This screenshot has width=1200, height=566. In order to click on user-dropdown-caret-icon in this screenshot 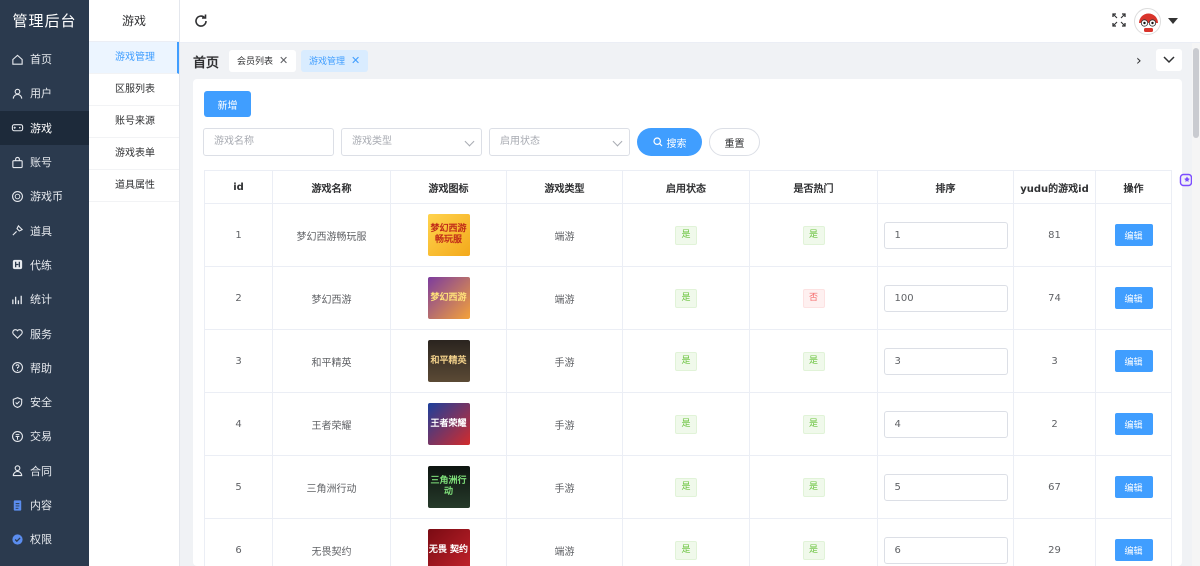, I will do `click(1173, 21)`.